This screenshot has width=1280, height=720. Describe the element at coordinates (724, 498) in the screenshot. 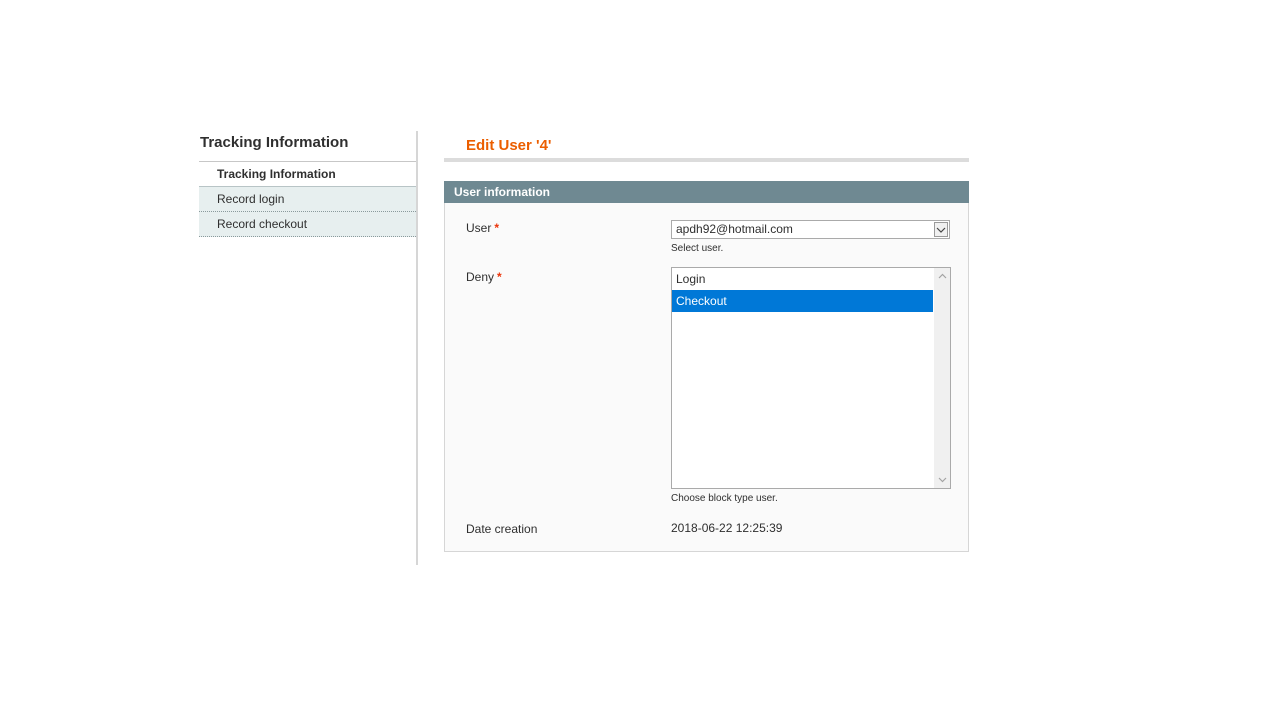

I see `deny-note: Choose block type user.` at that location.